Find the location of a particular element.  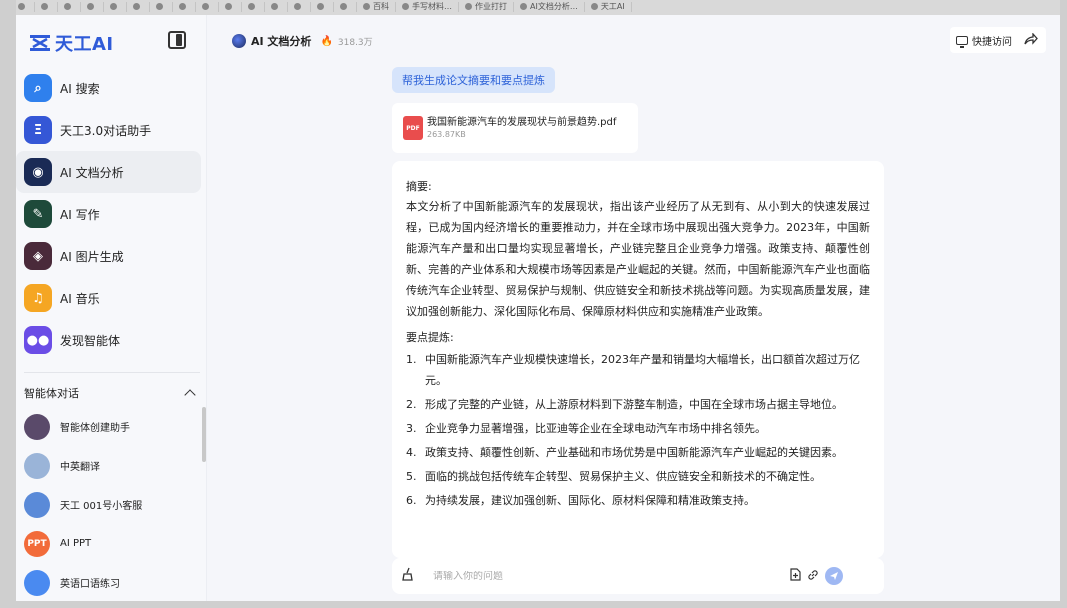

key-point-number: 1. is located at coordinates (411, 359).